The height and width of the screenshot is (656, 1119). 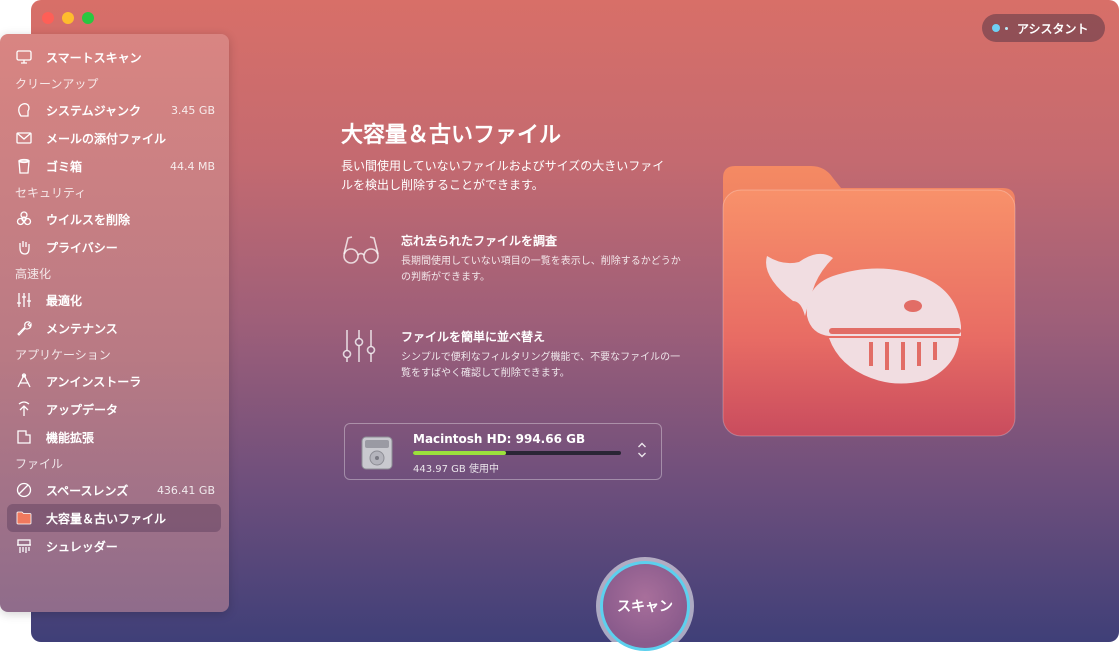 What do you see at coordinates (63, 355) in the screenshot?
I see `sidebar-section-header: アプリケーション` at bounding box center [63, 355].